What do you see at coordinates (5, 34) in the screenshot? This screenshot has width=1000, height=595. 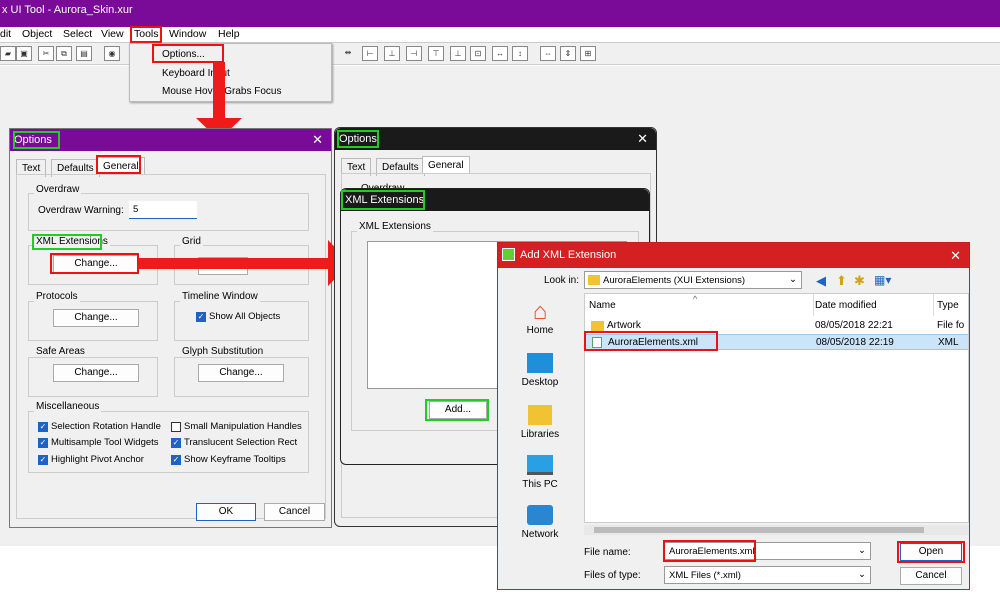 I see `menu-edit: dit` at bounding box center [5, 34].